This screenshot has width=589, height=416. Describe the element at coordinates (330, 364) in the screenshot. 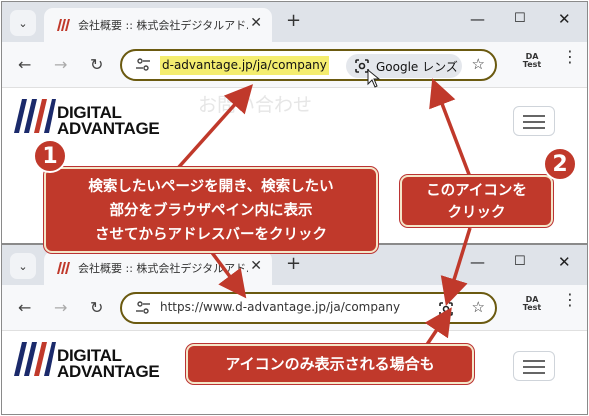

I see `callout-icon-only: アイコンのみ表示される場合も` at that location.